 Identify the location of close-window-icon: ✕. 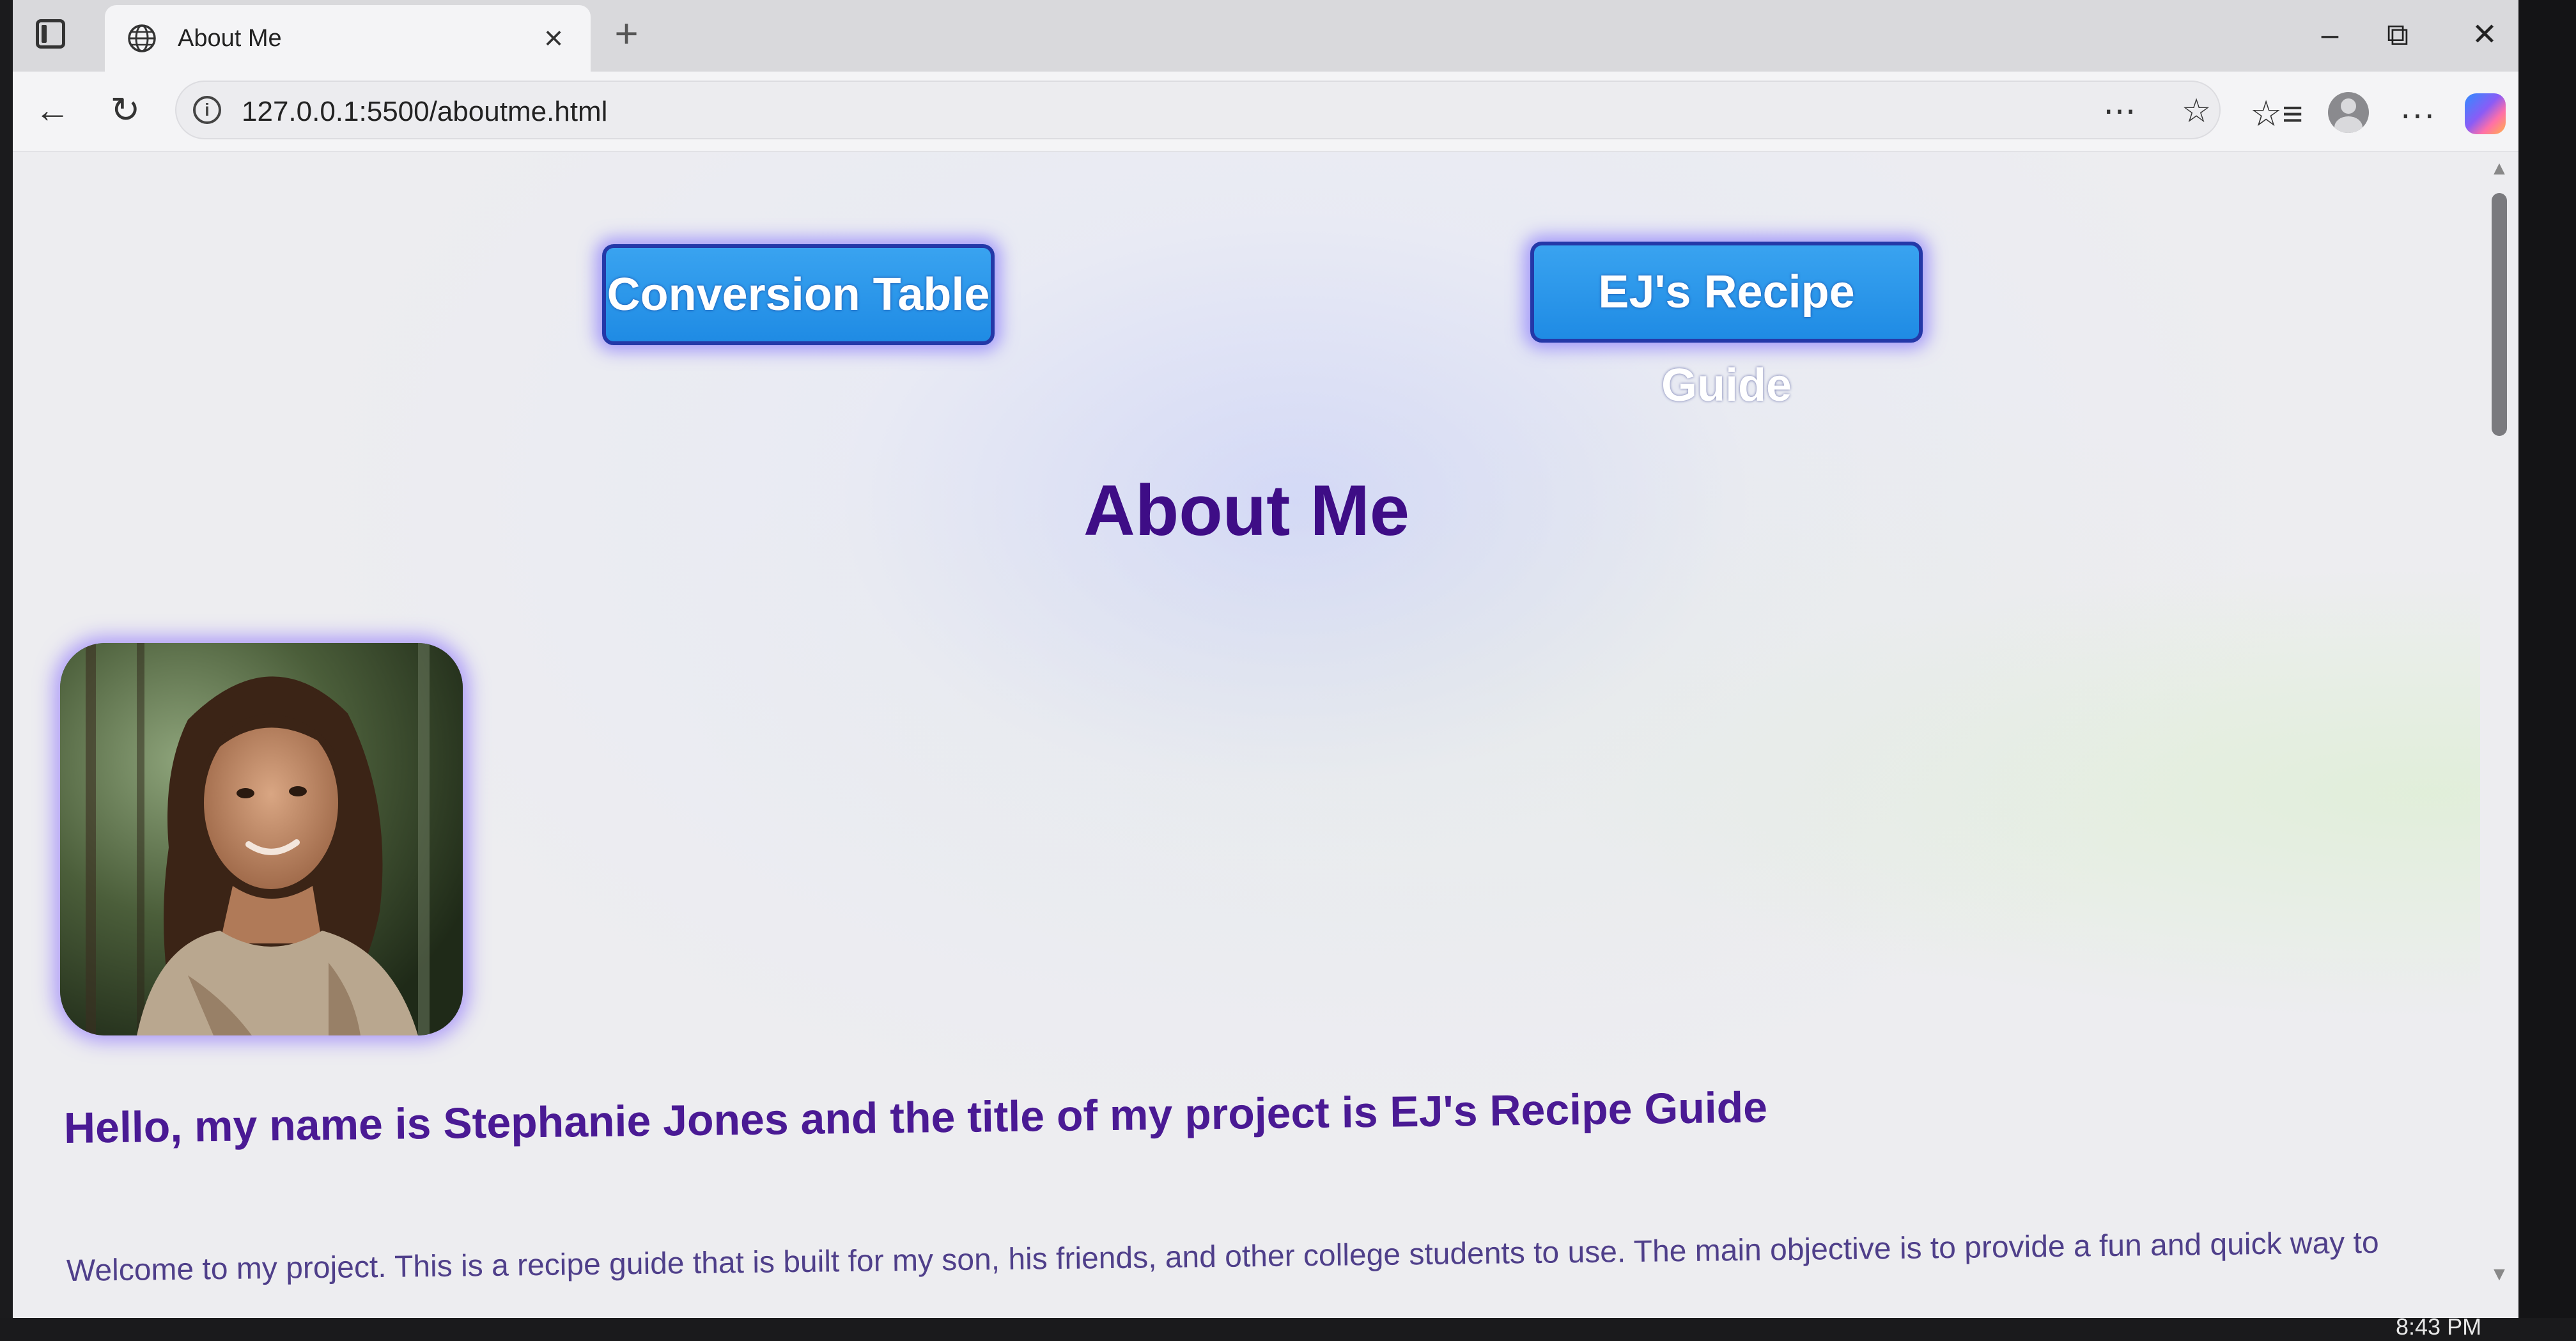
(2484, 35).